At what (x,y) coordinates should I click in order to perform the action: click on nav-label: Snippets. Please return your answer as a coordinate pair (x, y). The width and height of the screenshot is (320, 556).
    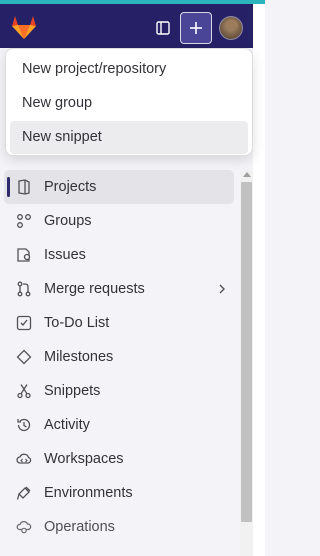
    Looking at the image, I should click on (72, 391).